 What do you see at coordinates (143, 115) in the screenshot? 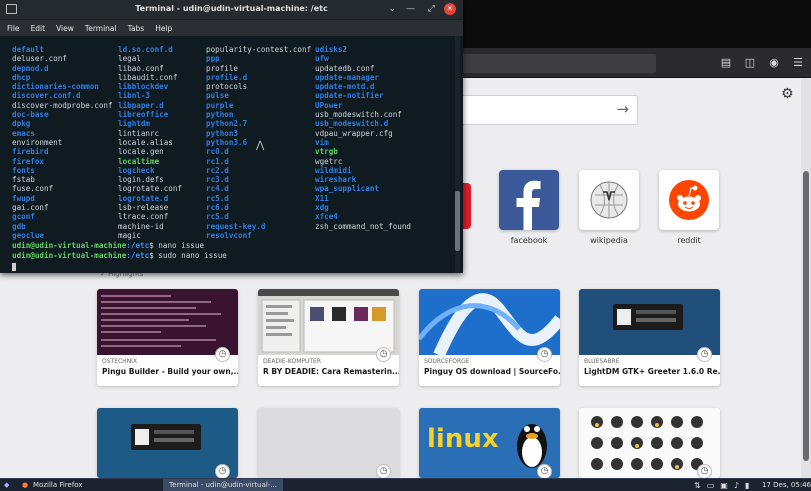
I see `file-entry: libreoffice` at bounding box center [143, 115].